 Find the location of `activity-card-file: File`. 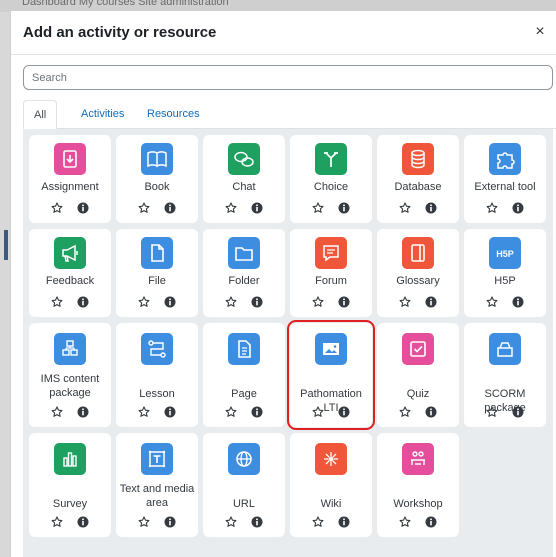

activity-card-file: File is located at coordinates (157, 273).